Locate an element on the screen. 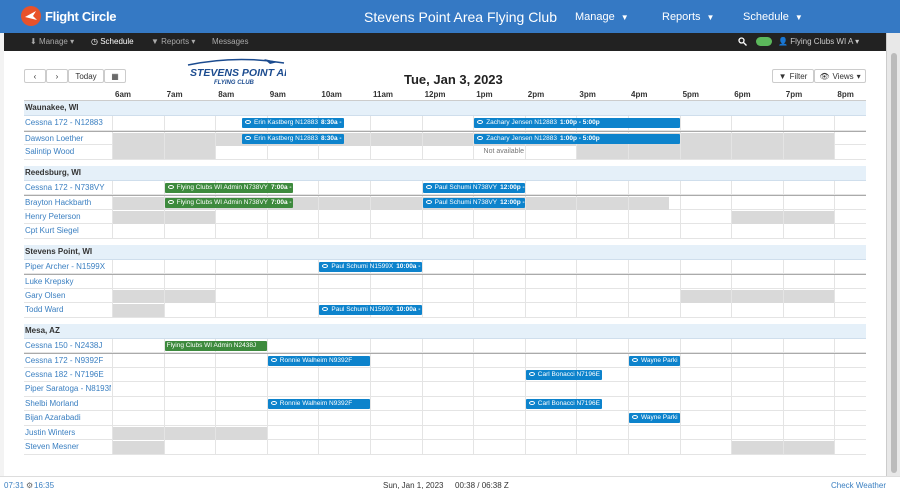 The width and height of the screenshot is (900, 493). resource-name: Piper Archer - N1599X is located at coordinates (68, 266).